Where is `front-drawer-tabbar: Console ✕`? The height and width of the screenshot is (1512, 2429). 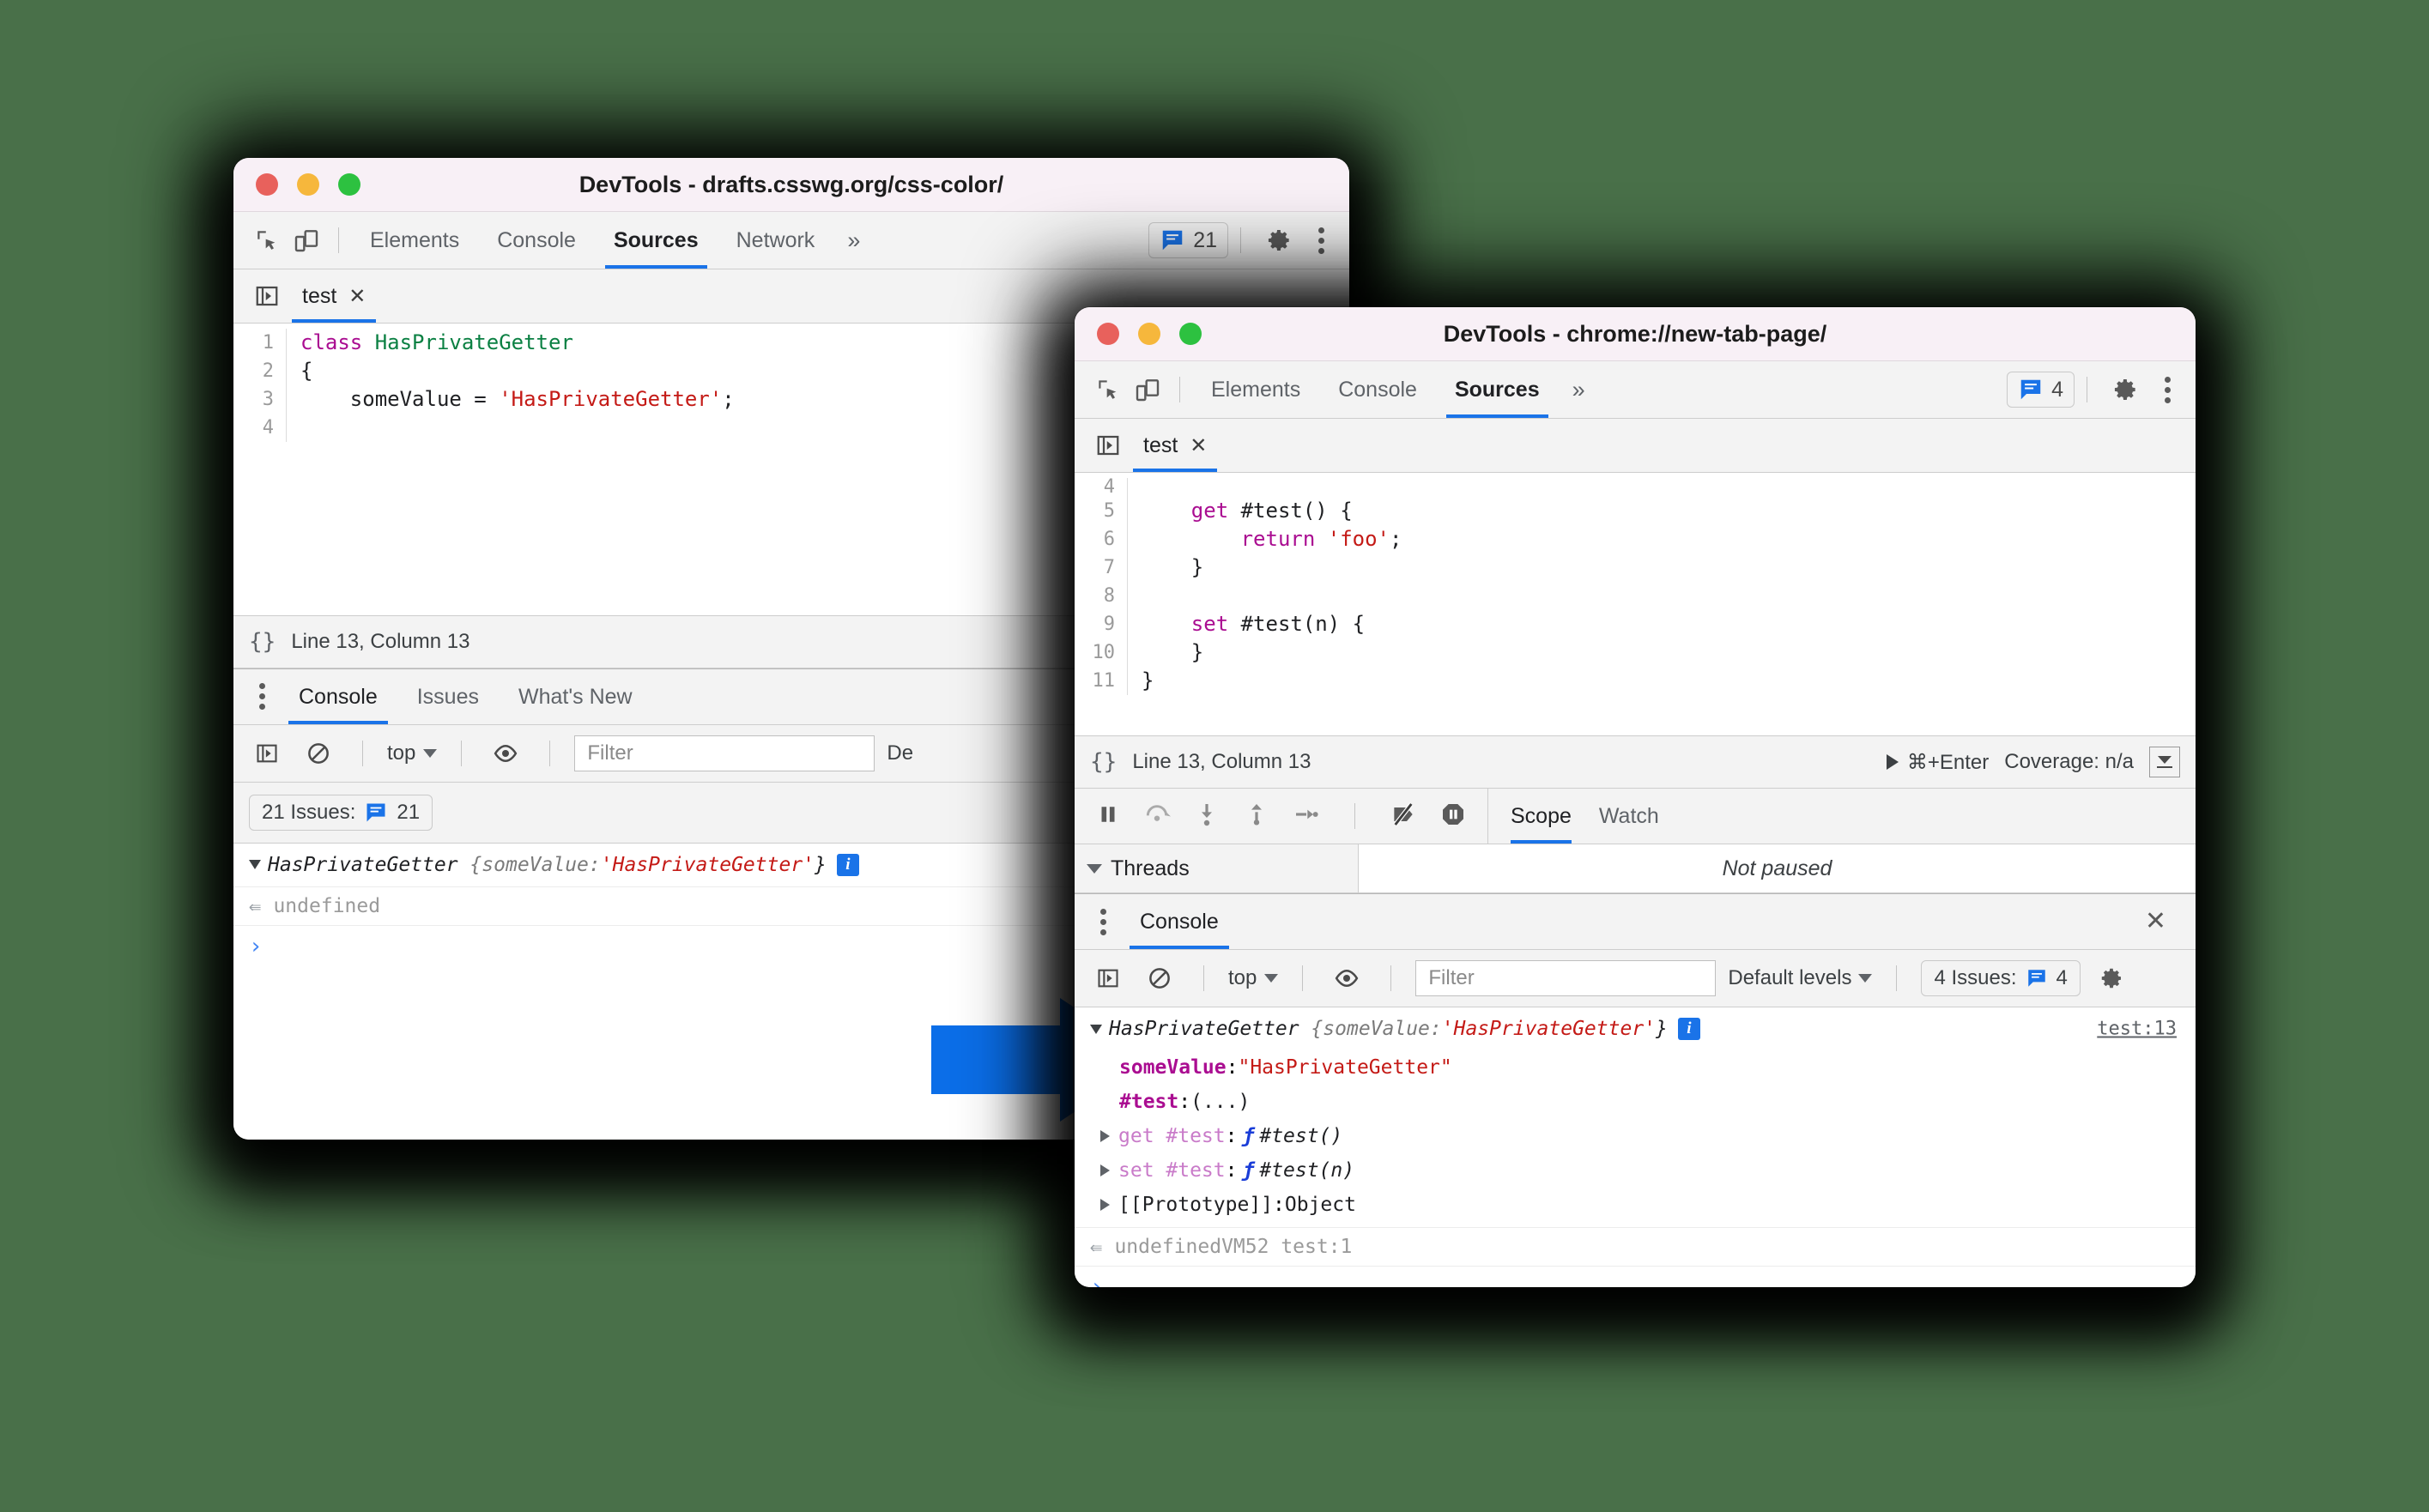 front-drawer-tabbar: Console ✕ is located at coordinates (1635, 921).